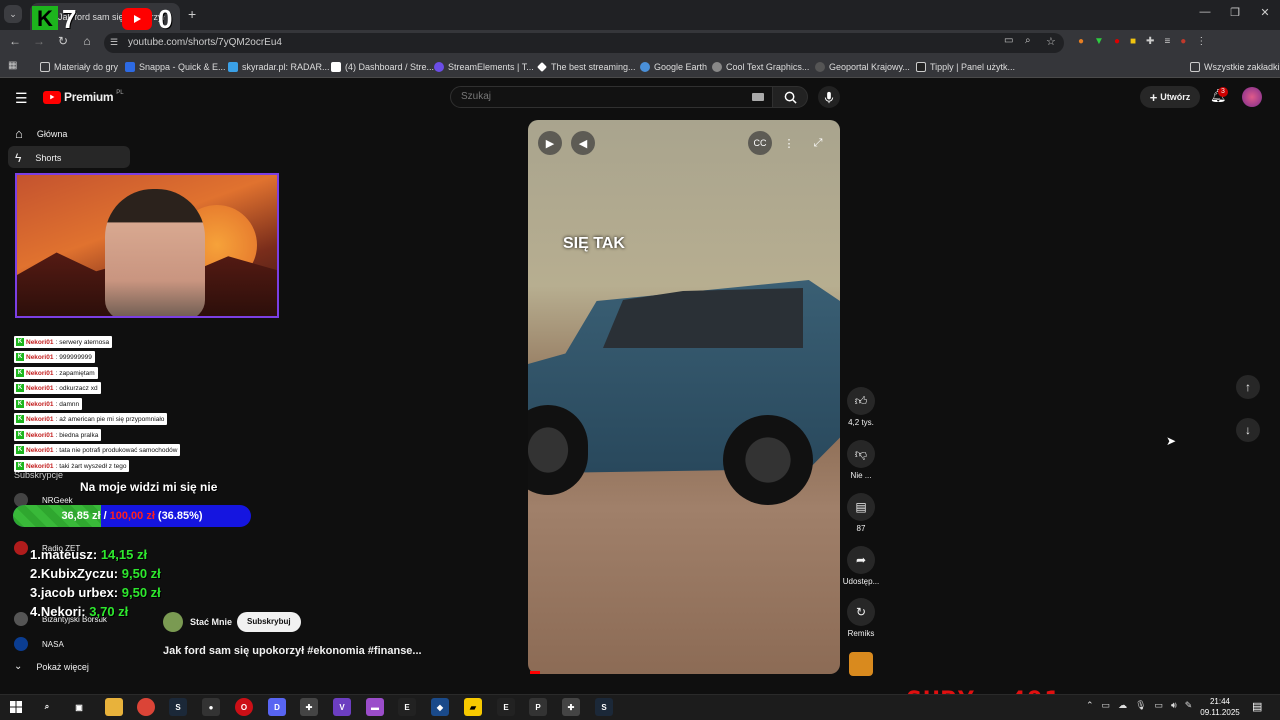  Describe the element at coordinates (244, 707) in the screenshot. I see `opera-icon: O` at that location.